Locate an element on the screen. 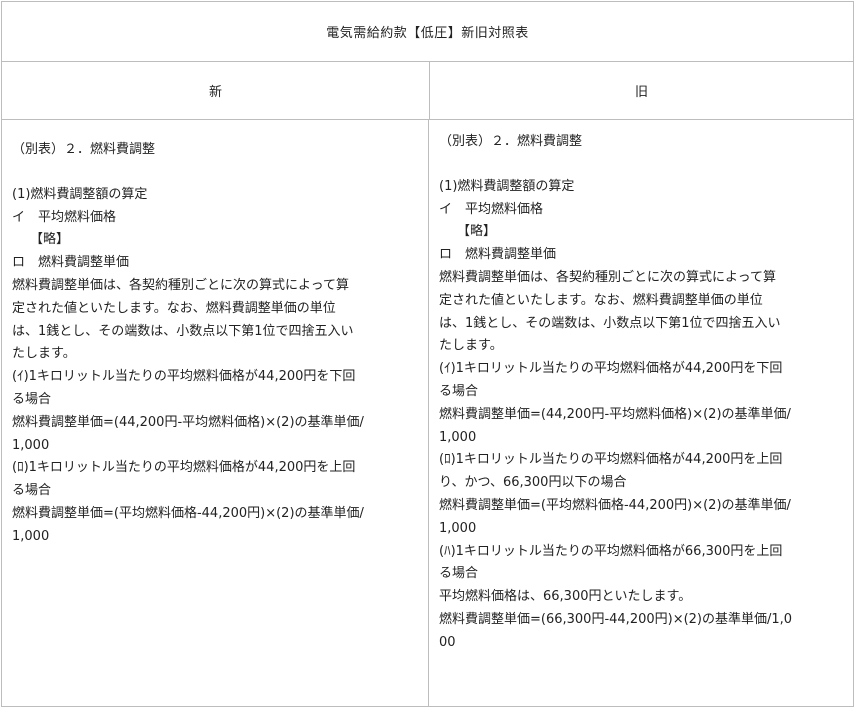 This screenshot has height=709, width=856. column-header-new: 新 is located at coordinates (216, 90).